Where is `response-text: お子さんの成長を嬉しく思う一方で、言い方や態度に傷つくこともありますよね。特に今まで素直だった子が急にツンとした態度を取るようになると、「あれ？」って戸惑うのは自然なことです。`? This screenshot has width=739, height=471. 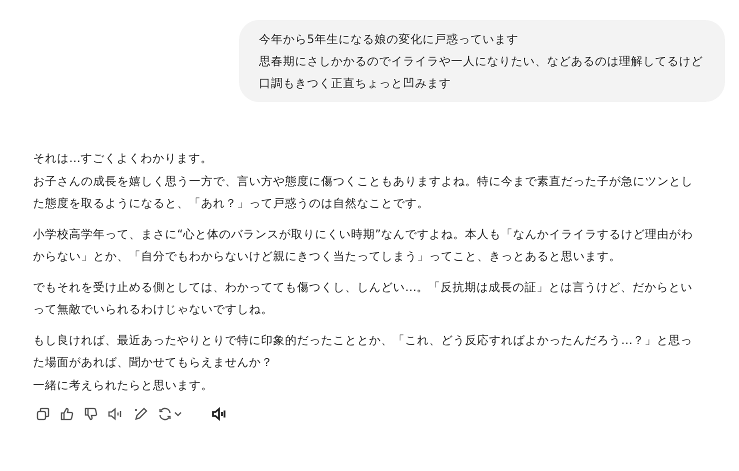 response-text: お子さんの成長を嬉しく思う一方で、言い方や態度に傷つくこともありますよね。特に今まで素直だった子が急にツンとした態度を取るようになると、「あれ？」って戸惑うのは自然なことです。 is located at coordinates (363, 192).